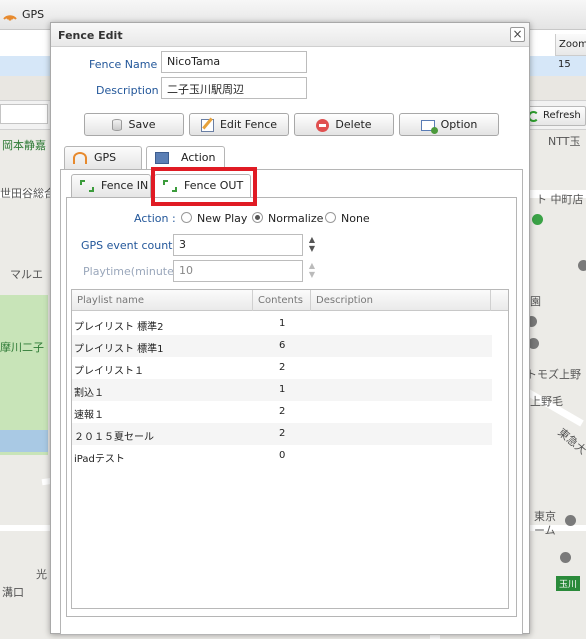 Image resolution: width=586 pixels, height=639 pixels. I want to click on map-label: 世田谷総合, so click(27, 193).